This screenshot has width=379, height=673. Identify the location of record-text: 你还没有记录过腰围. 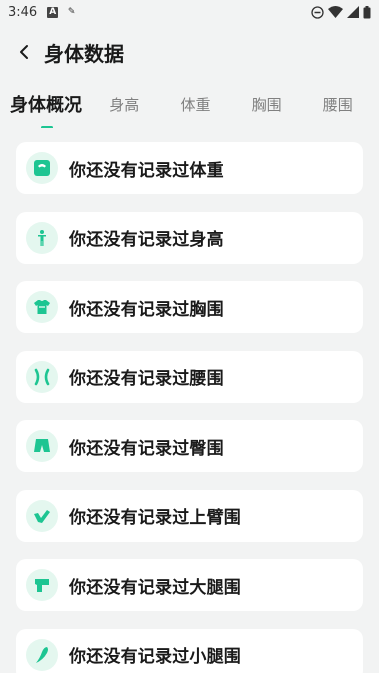
(146, 379).